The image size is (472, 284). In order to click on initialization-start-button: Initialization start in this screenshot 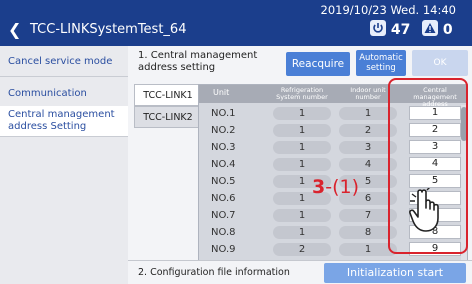, I will do `click(395, 273)`.